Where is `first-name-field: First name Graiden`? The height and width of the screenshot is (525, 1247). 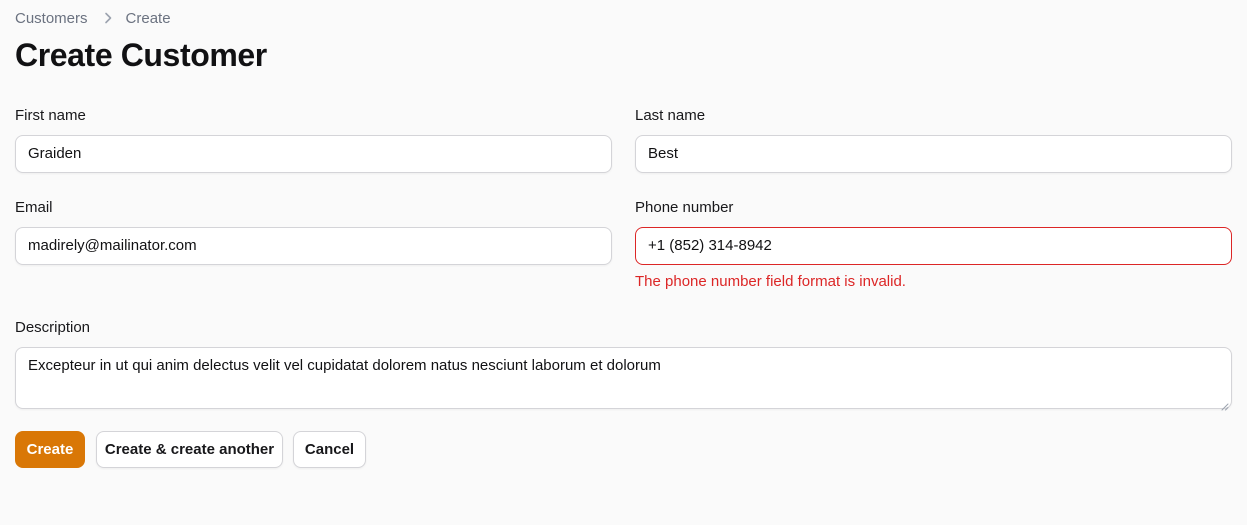 first-name-field: First name Graiden is located at coordinates (313, 141).